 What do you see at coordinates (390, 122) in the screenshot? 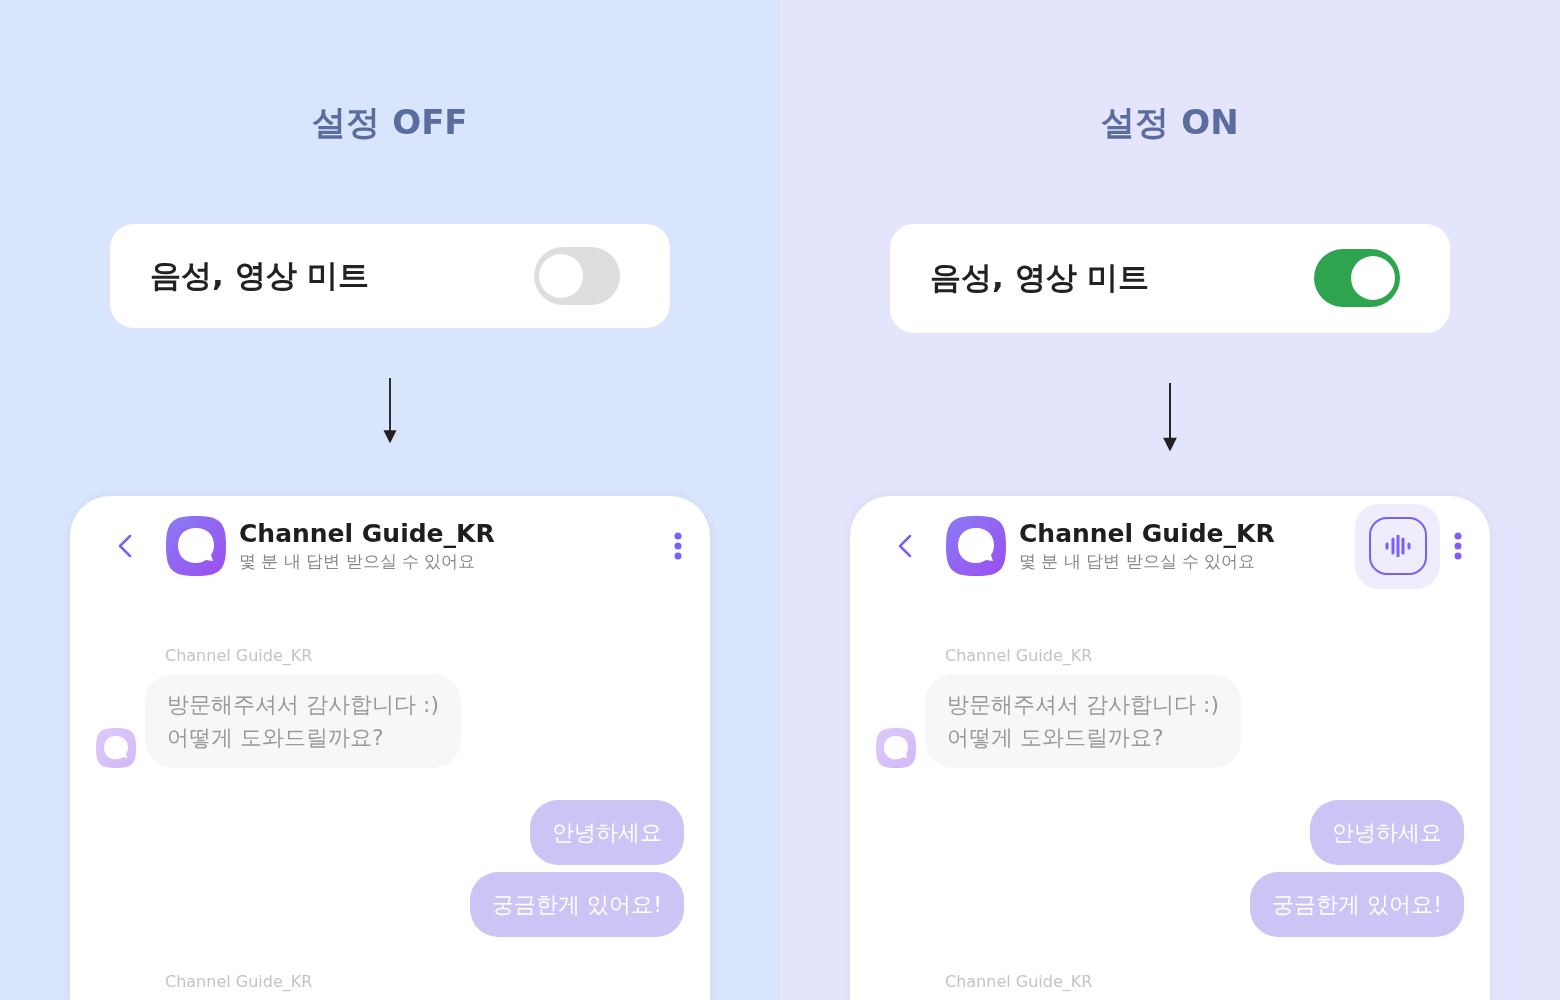
I see `panel-title: 설정 OFF` at bounding box center [390, 122].